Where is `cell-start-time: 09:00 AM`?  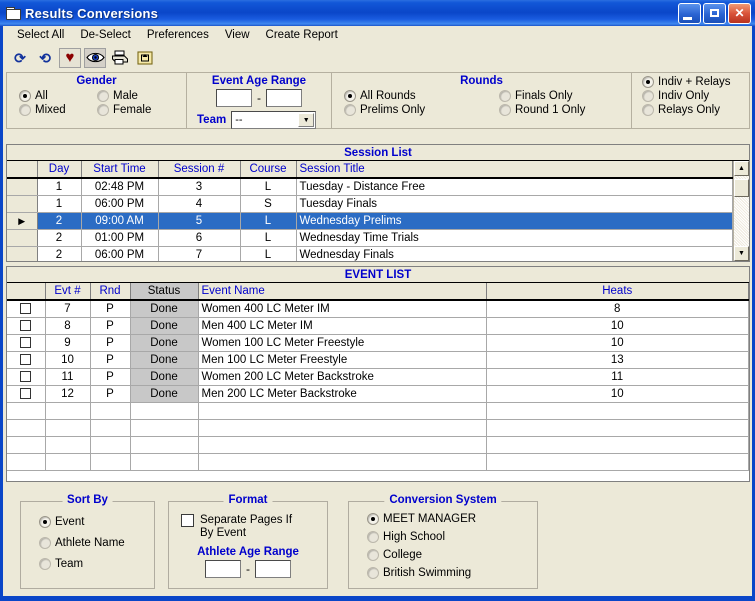
cell-start-time: 09:00 AM is located at coordinates (120, 221).